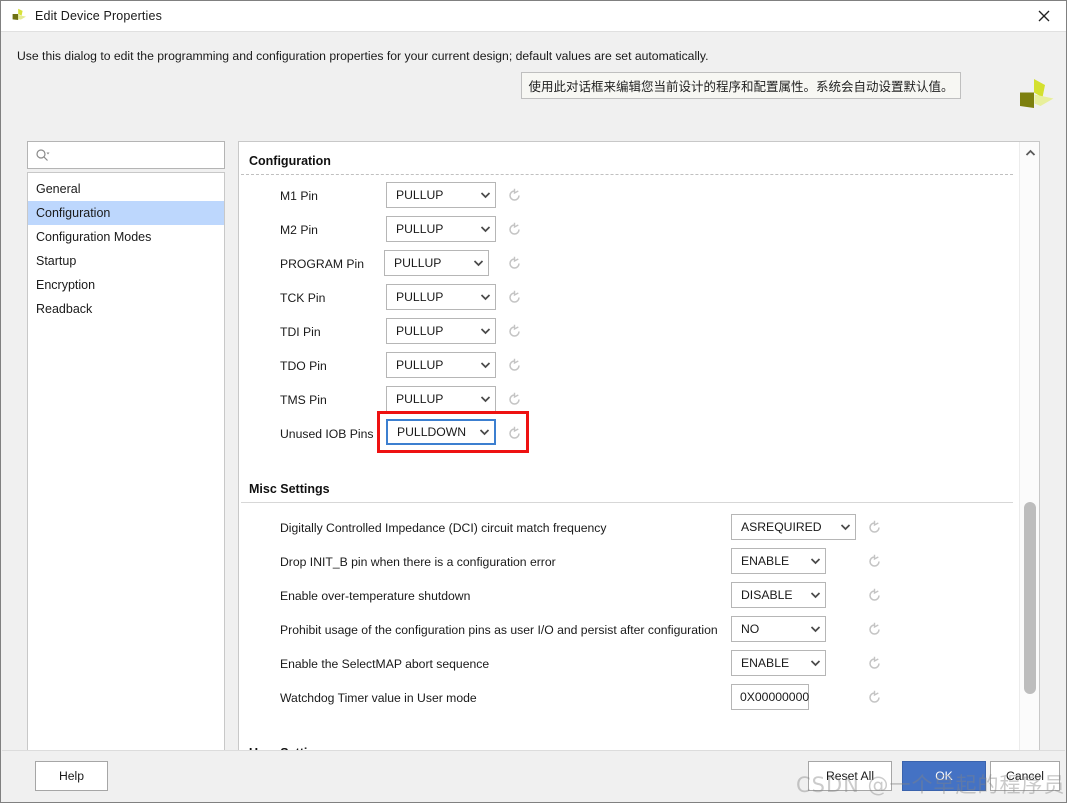  I want to click on reset-icon-selectmap-abort, so click(874, 663).